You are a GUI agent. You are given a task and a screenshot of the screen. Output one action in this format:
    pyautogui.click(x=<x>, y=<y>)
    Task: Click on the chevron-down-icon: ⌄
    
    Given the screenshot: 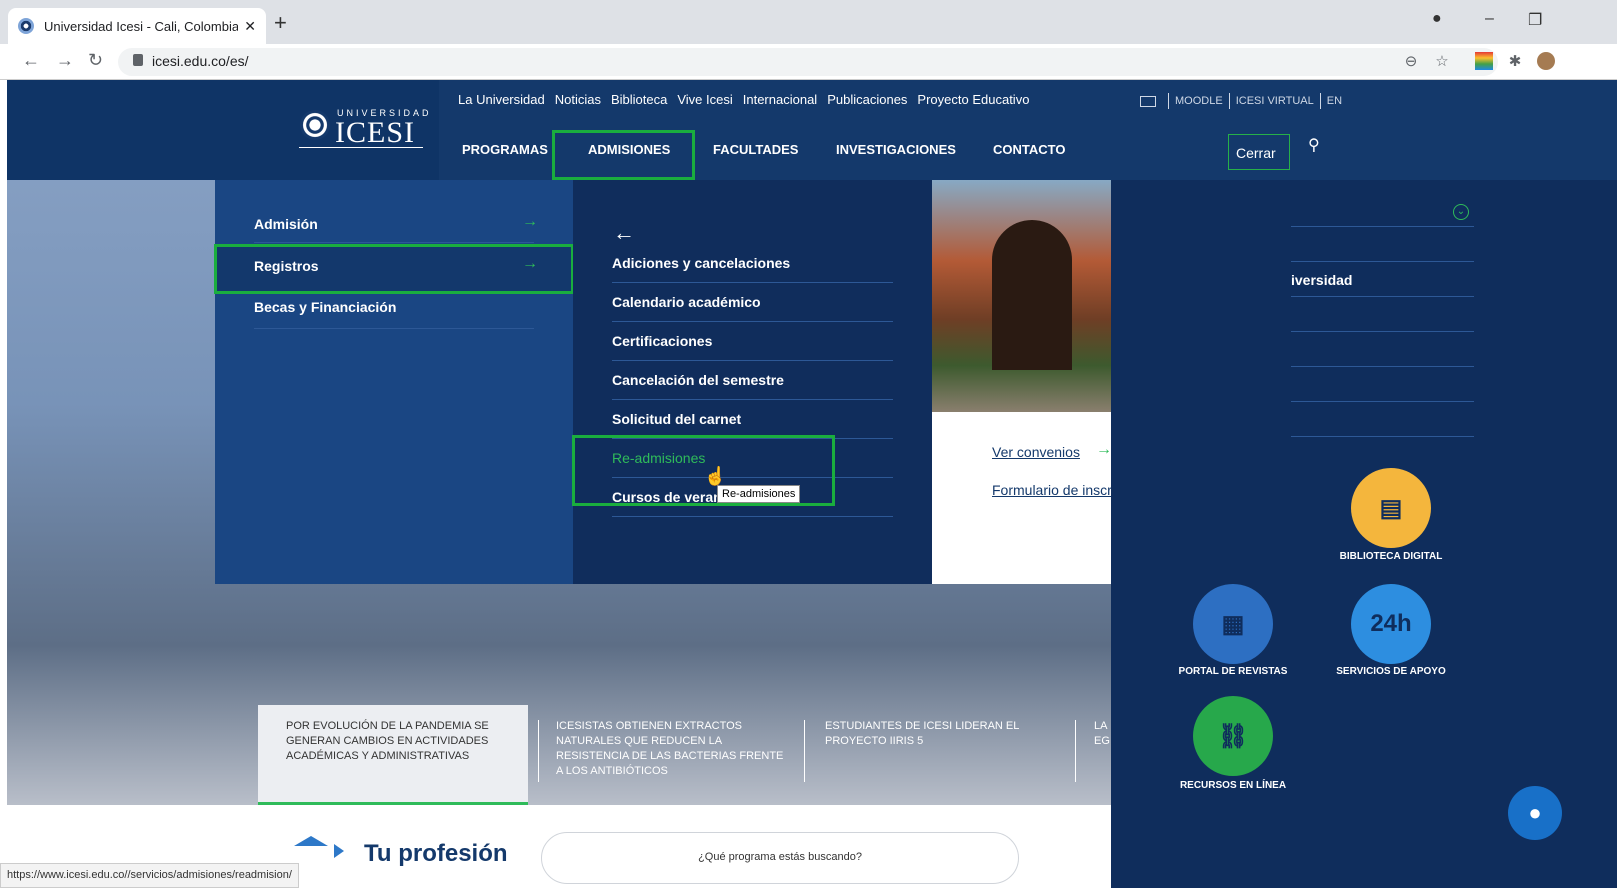 What is the action you would take?
    pyautogui.click(x=1461, y=212)
    